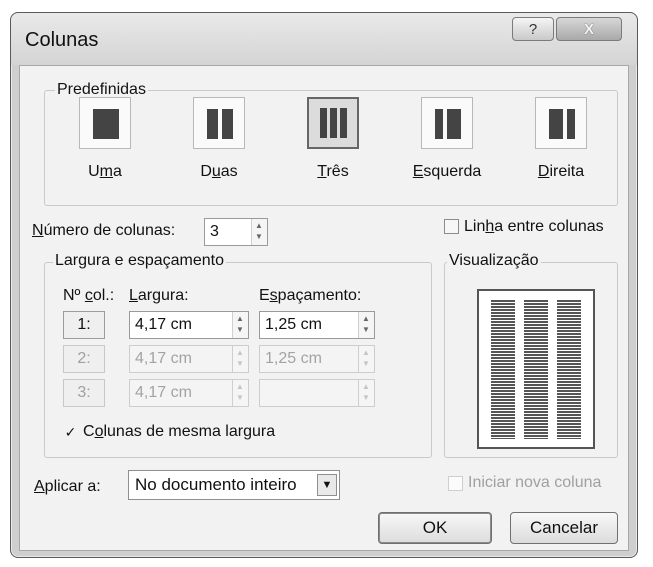  I want to click on width-input-2: 4,17 cm, so click(189, 359).